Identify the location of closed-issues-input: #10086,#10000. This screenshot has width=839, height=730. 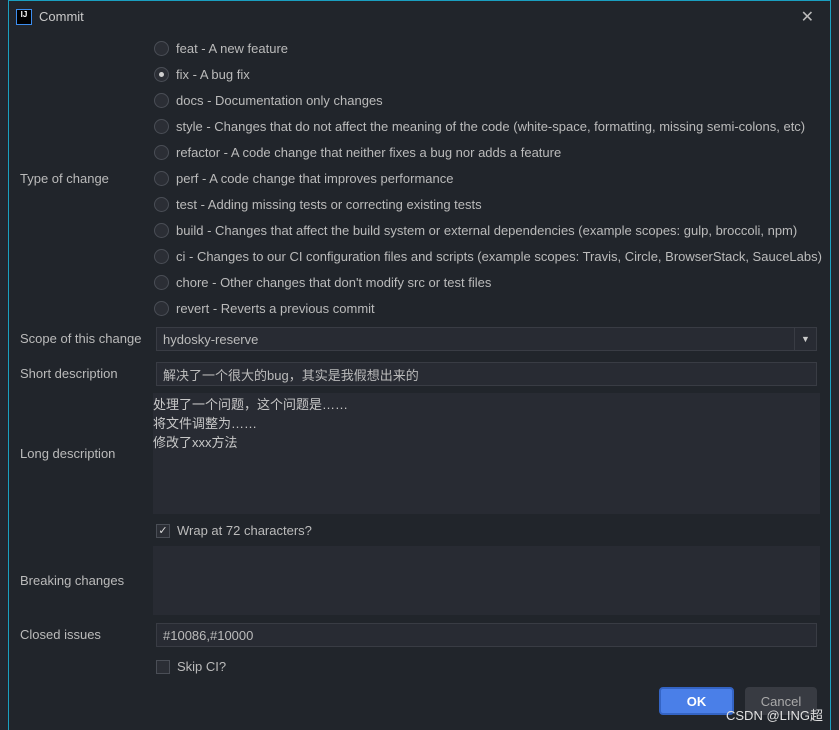
(486, 635).